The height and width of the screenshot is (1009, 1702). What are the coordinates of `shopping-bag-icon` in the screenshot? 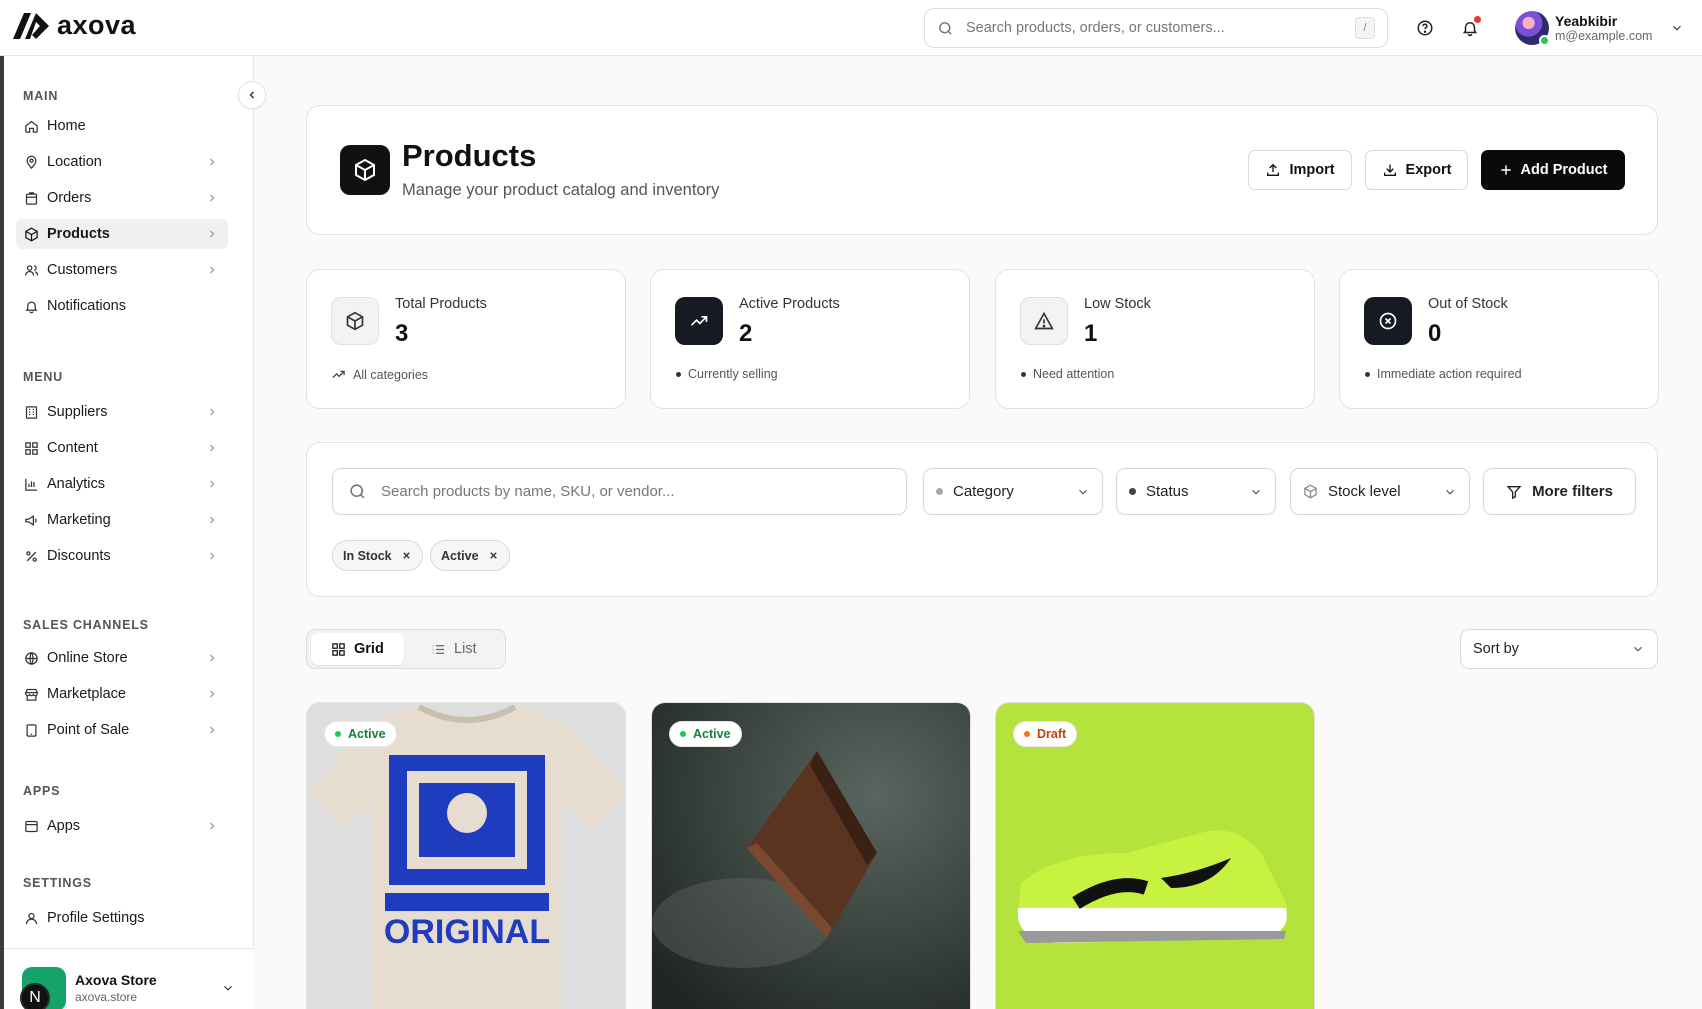 It's located at (31, 198).